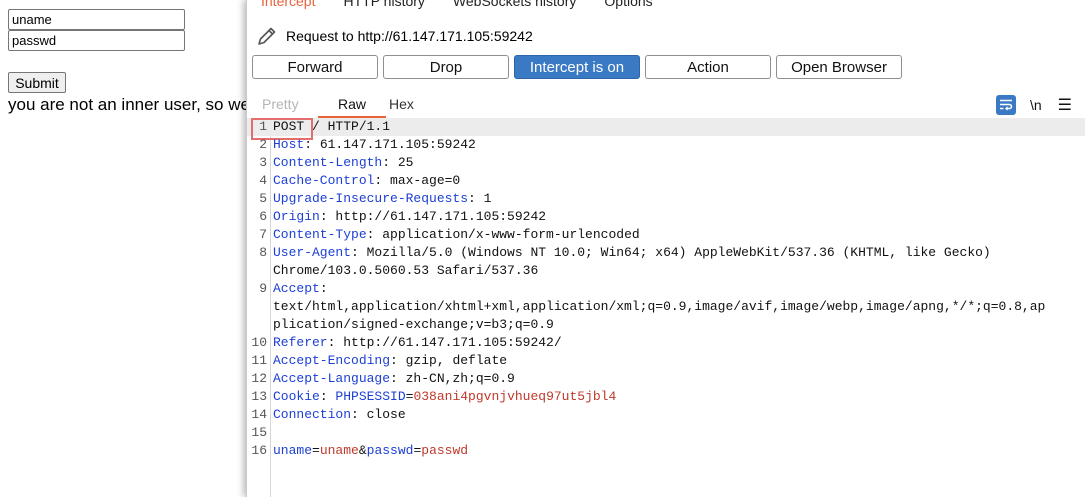  I want to click on header-line: 12 Accept-Language: zh-CN,zh;q=0.9, so click(666, 379).